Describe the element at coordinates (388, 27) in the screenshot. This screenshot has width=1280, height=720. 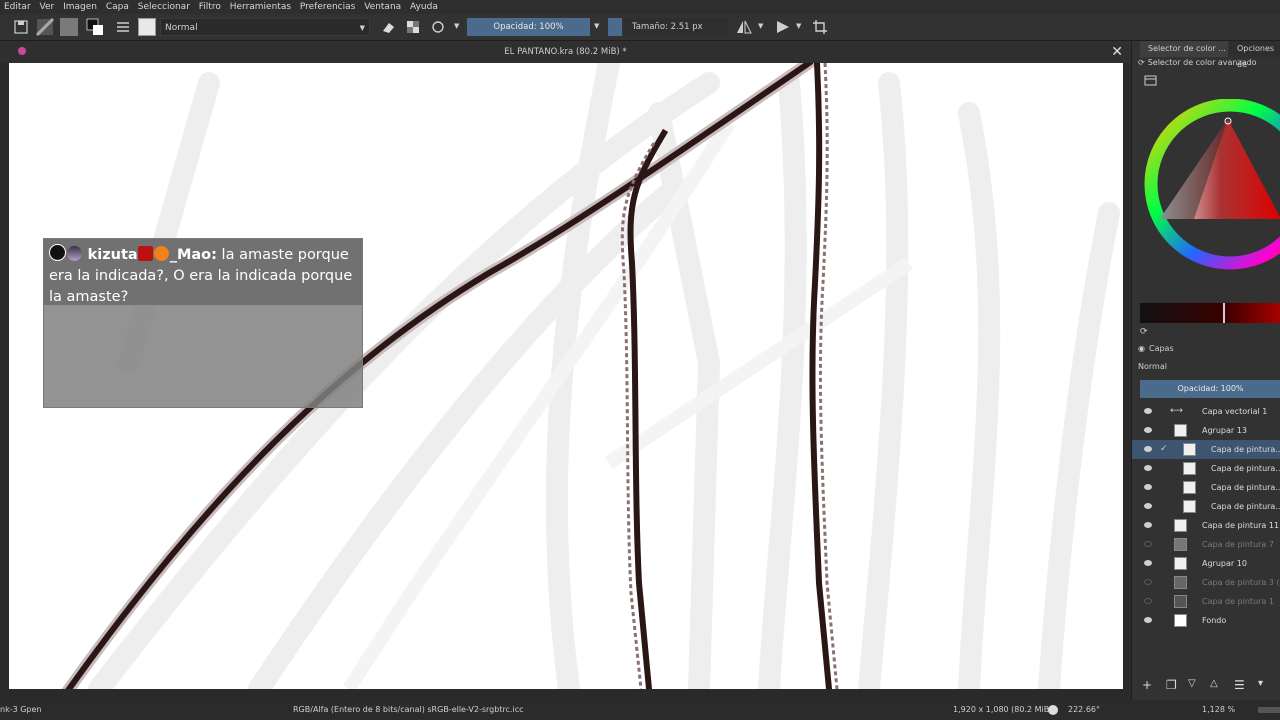
I see `eraser-icon` at that location.